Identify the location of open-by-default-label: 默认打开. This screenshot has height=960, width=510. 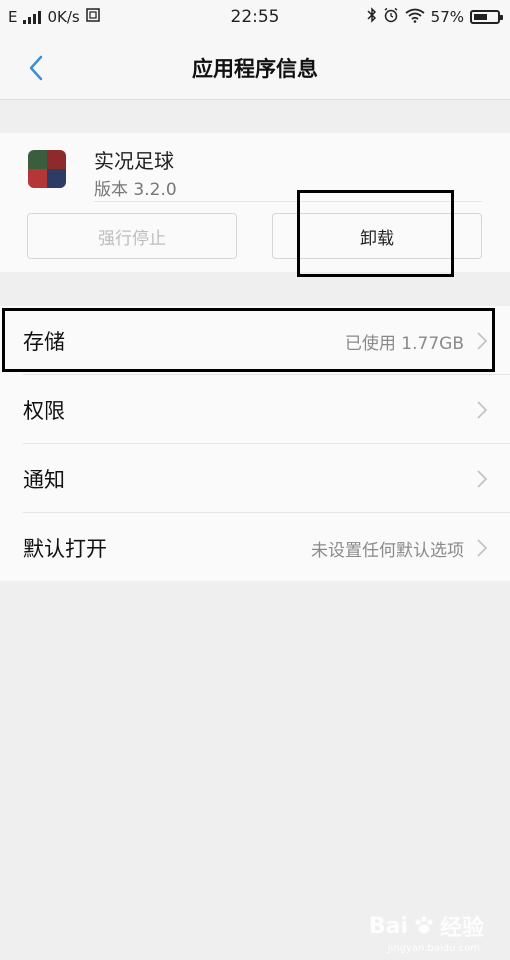
(65, 549).